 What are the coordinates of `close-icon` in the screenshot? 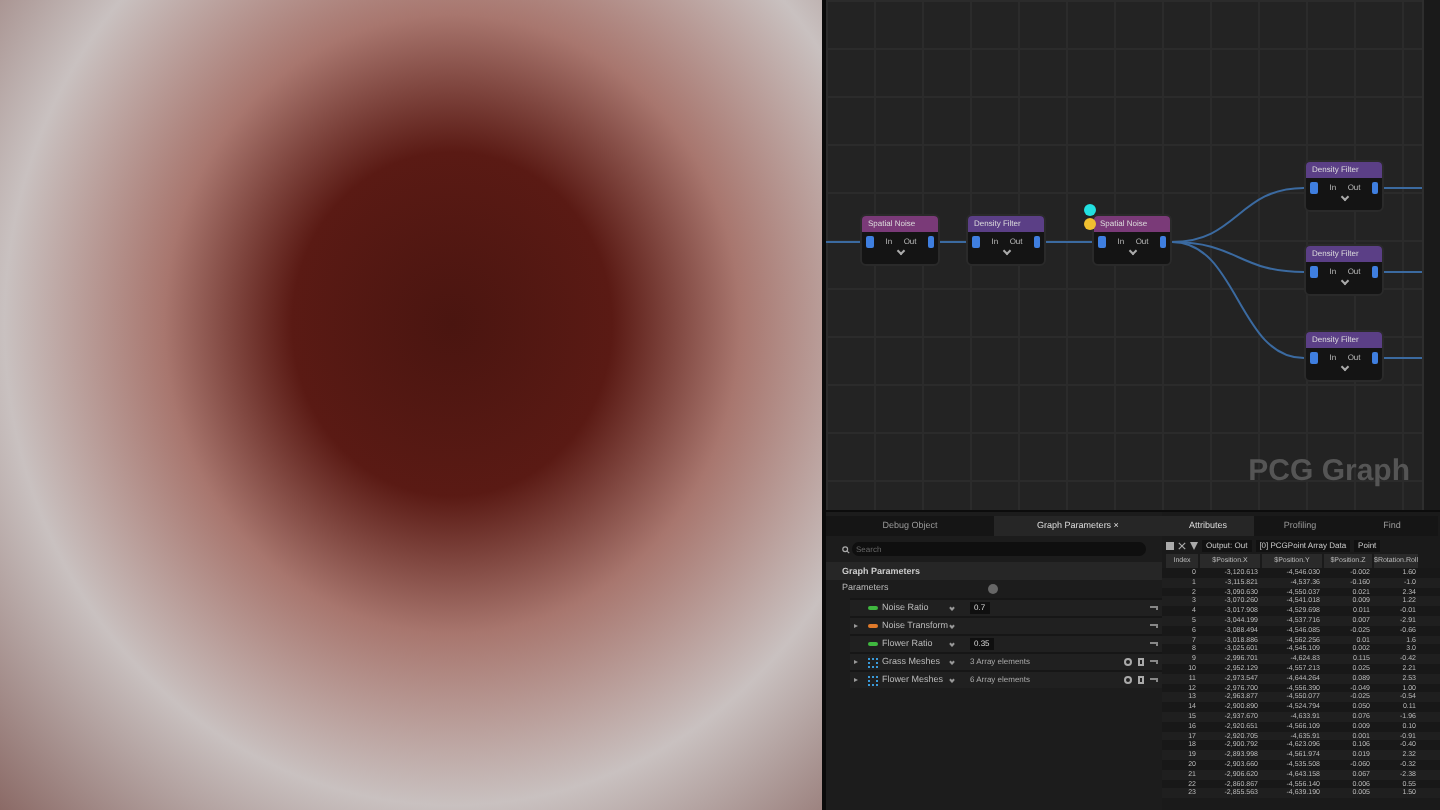 It's located at (1182, 545).